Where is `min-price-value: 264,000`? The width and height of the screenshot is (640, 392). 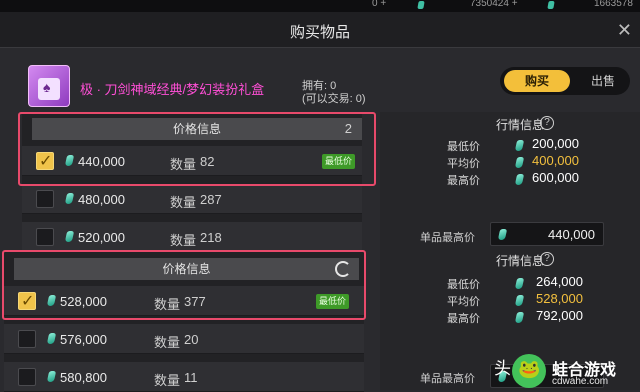
min-price-value: 264,000 is located at coordinates (559, 281).